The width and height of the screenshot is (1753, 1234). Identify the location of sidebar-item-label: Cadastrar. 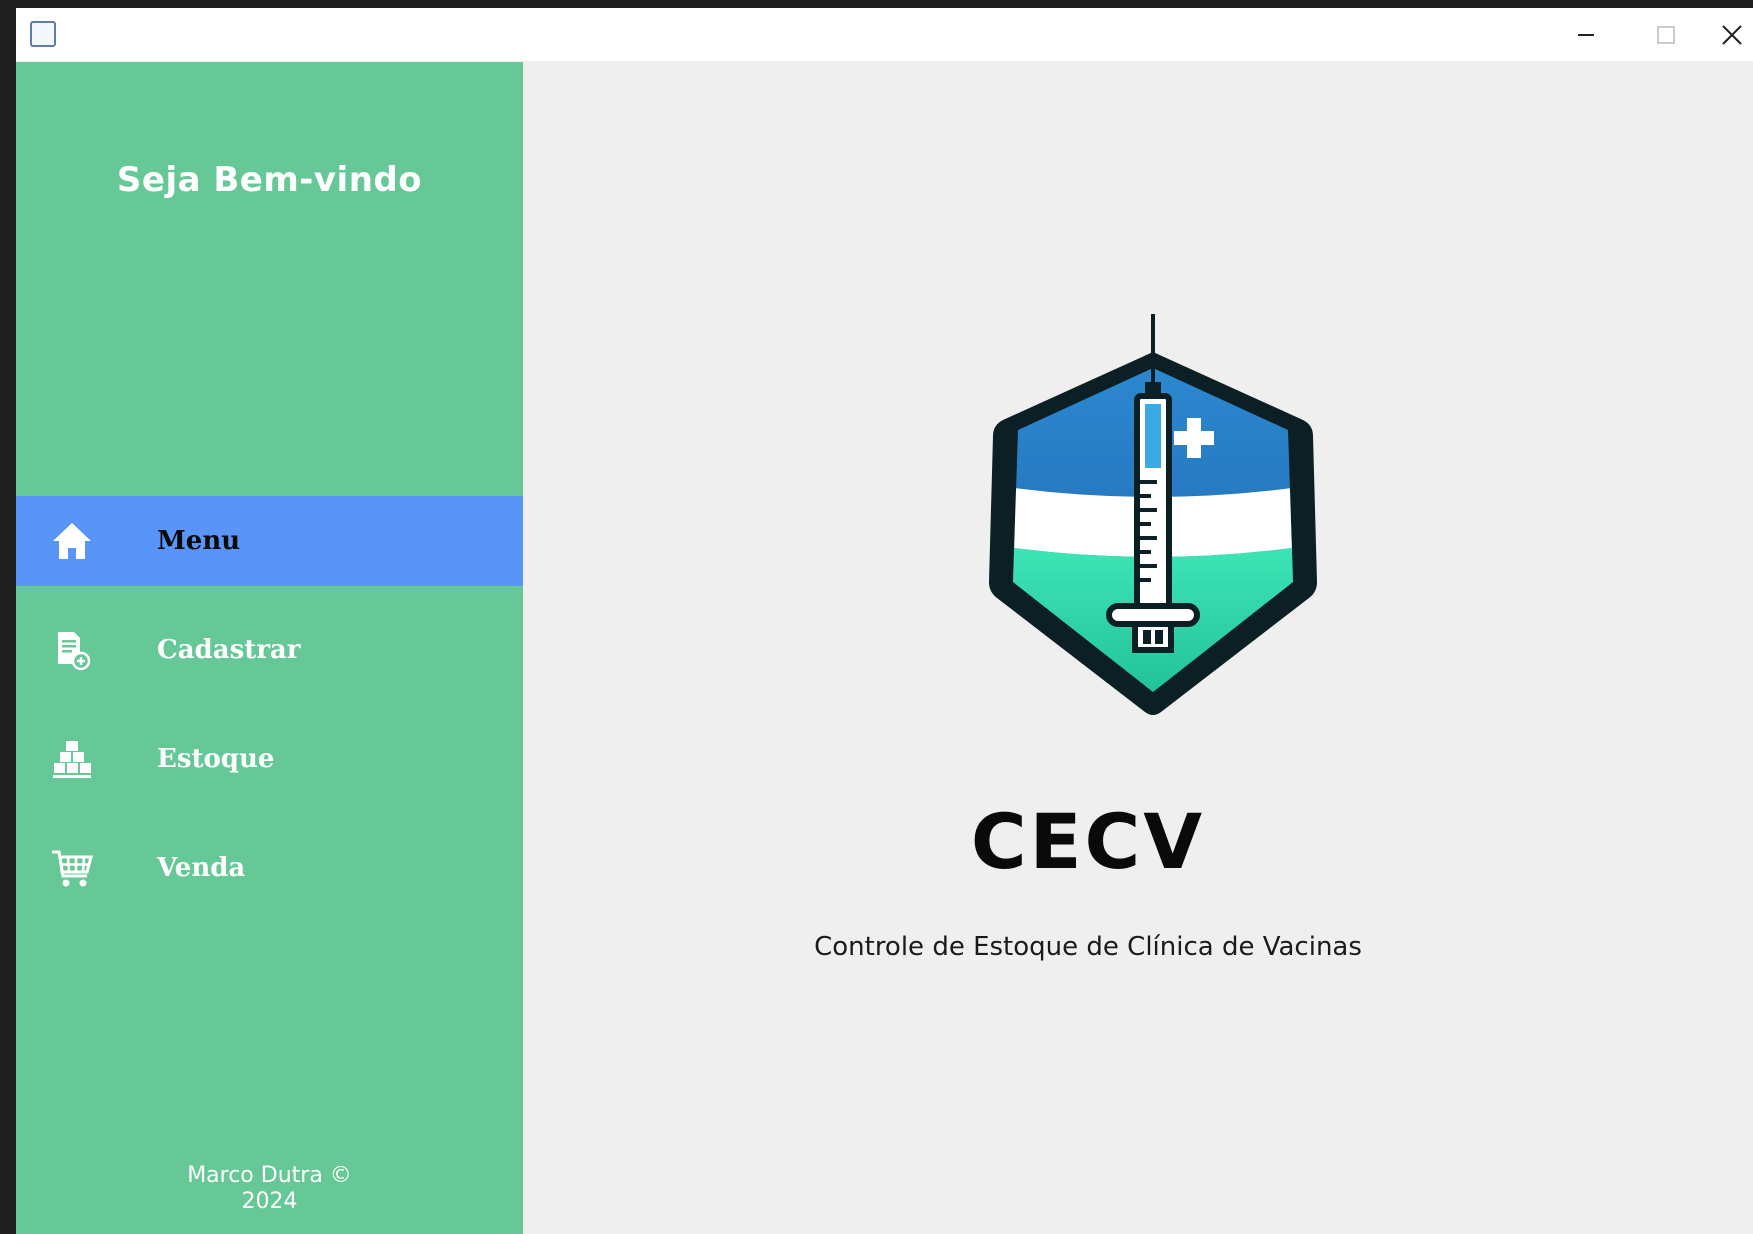
(229, 650).